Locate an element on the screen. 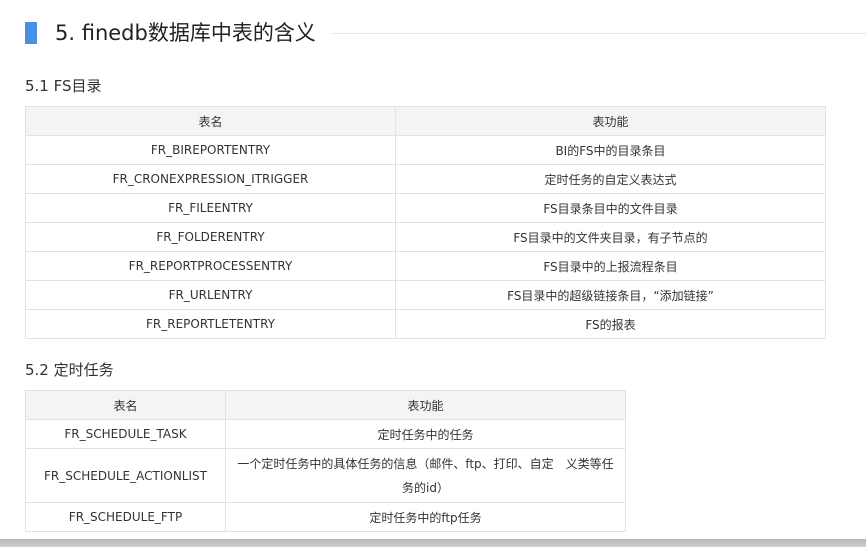 This screenshot has width=866, height=547. table-row: FR_URLENTRY FS目录中的超级链接条目，“添加链接” is located at coordinates (425, 295).